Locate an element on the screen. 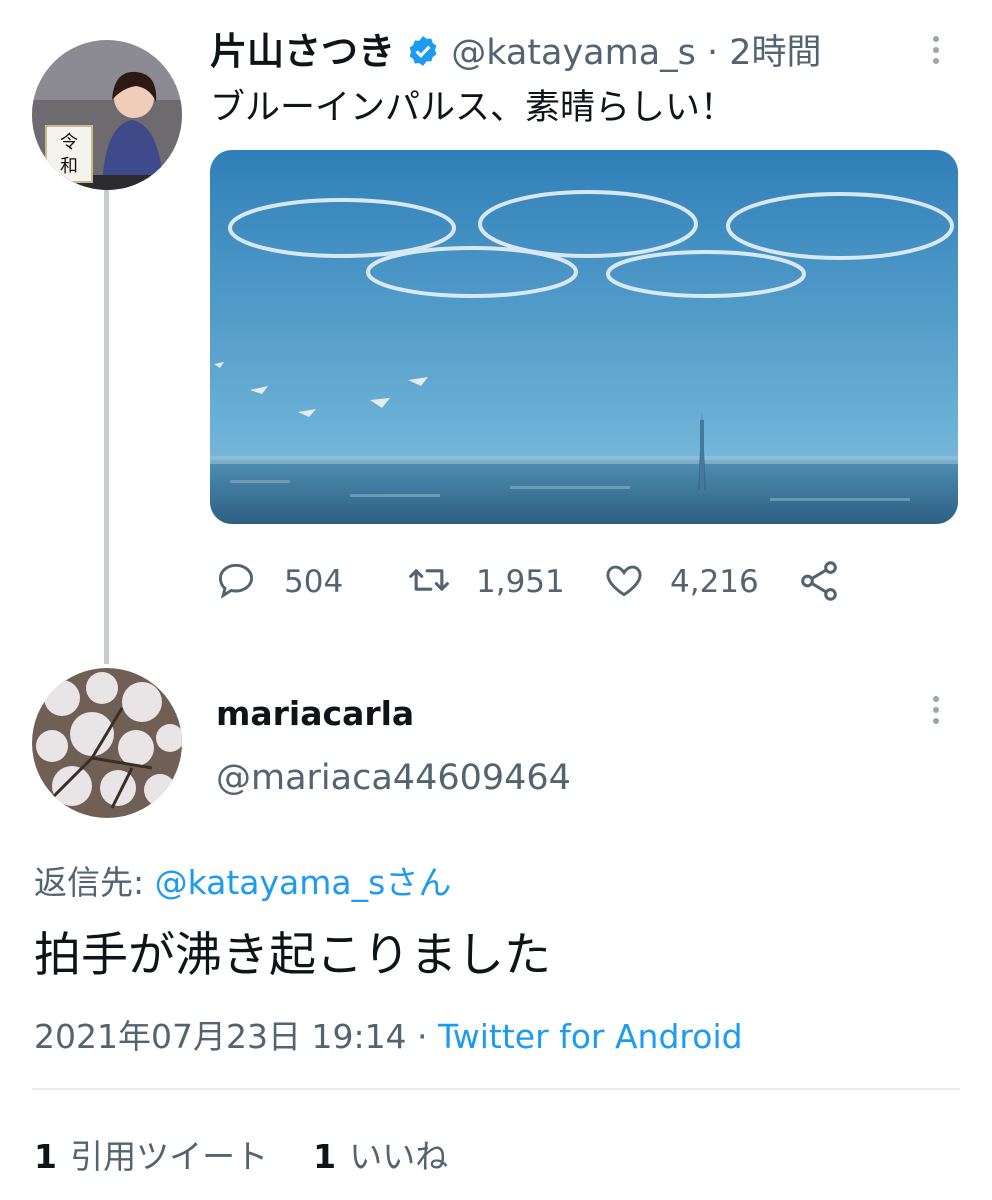 This screenshot has height=1200, width=992. reply-to-prefix: 返信先: is located at coordinates (94, 882).